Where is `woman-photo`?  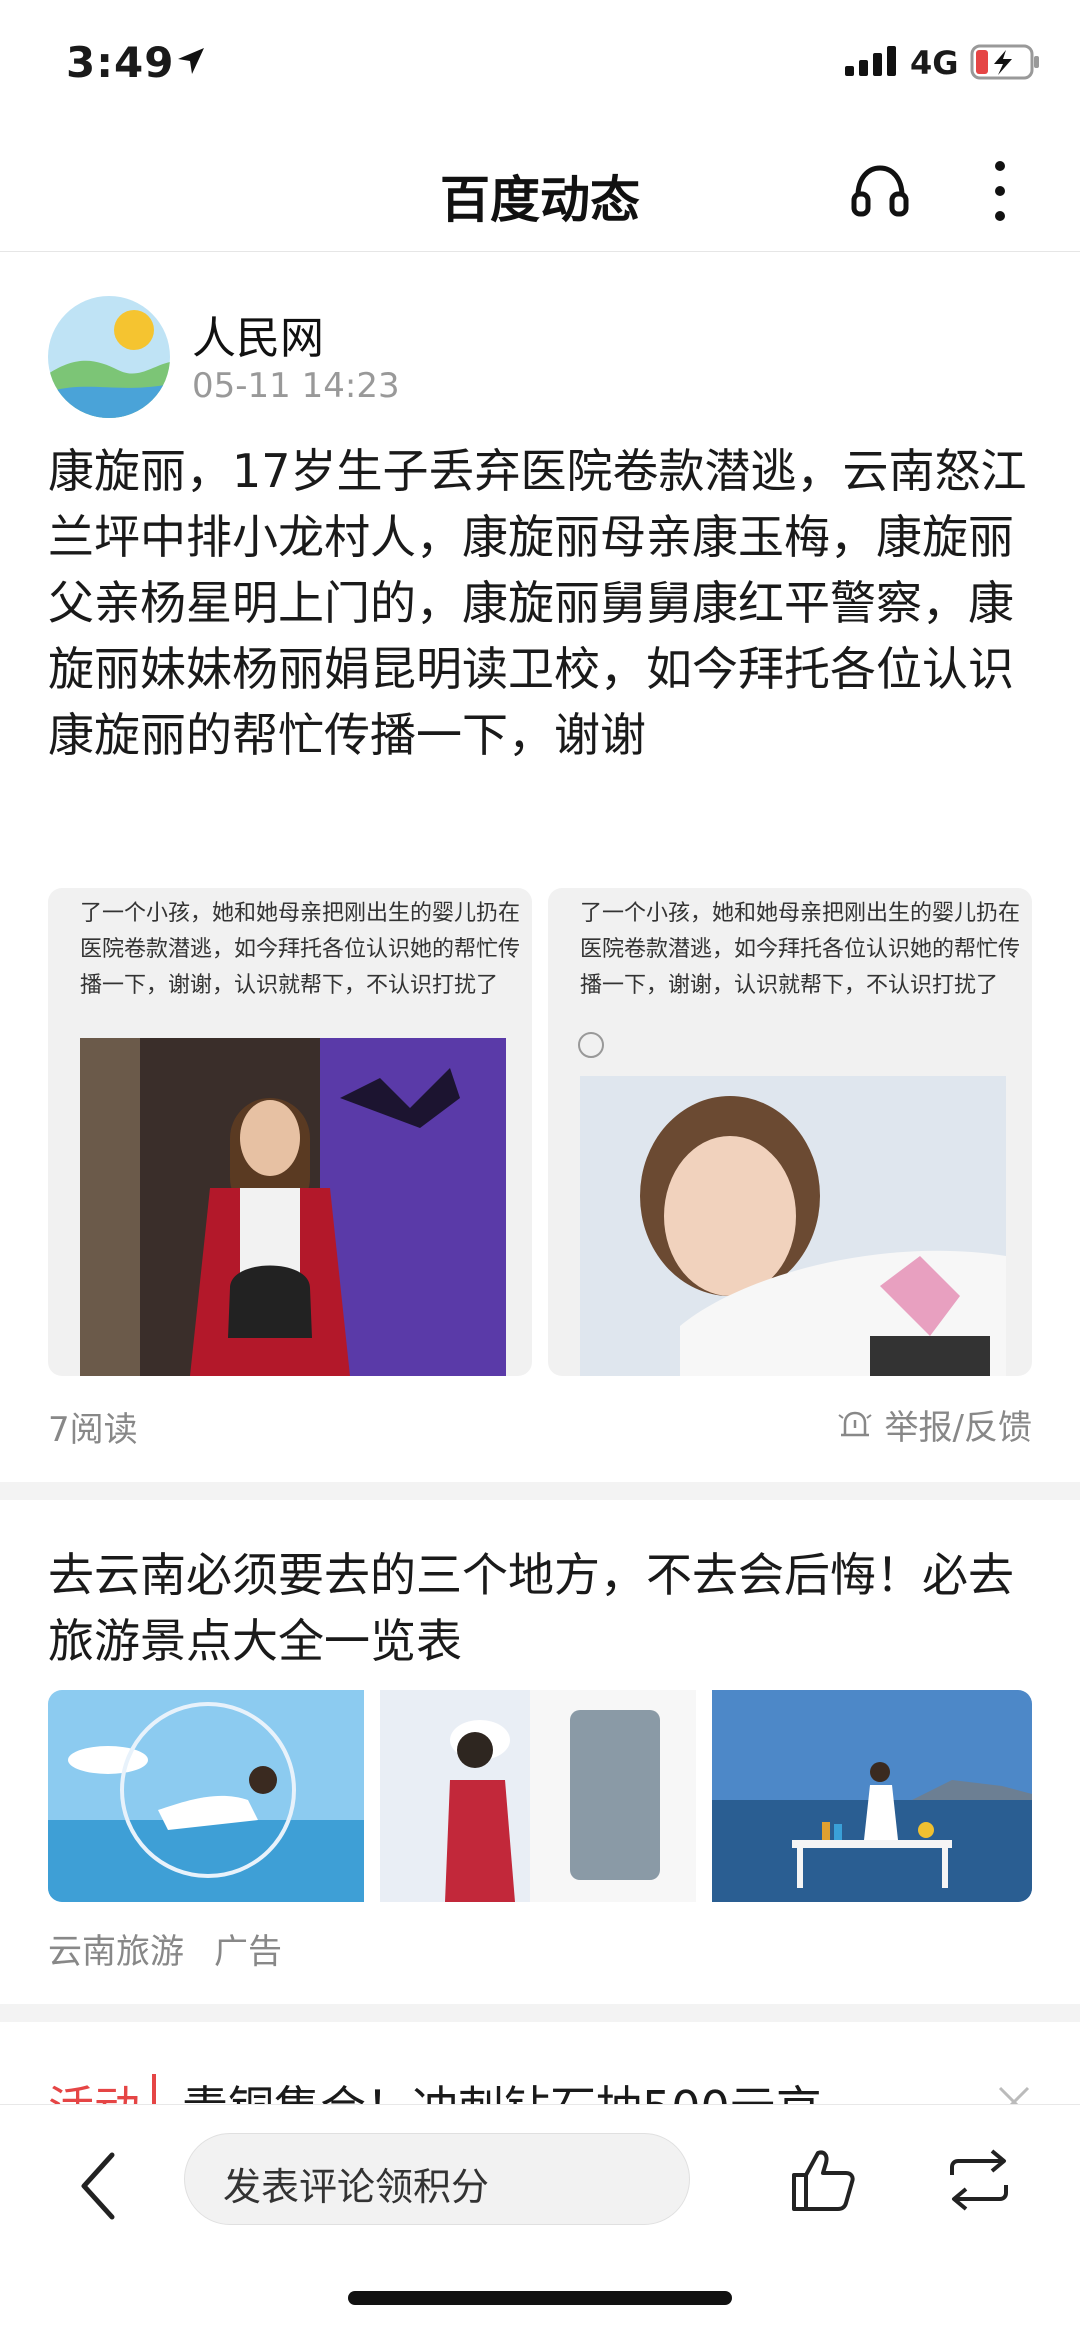
woman-photo is located at coordinates (293, 1207).